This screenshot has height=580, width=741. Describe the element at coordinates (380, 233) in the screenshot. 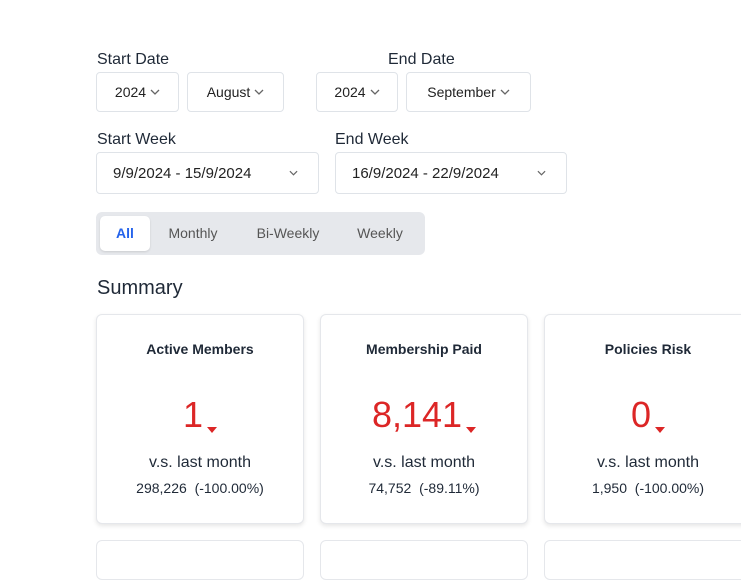

I see `tab-weekly: Weekly` at that location.